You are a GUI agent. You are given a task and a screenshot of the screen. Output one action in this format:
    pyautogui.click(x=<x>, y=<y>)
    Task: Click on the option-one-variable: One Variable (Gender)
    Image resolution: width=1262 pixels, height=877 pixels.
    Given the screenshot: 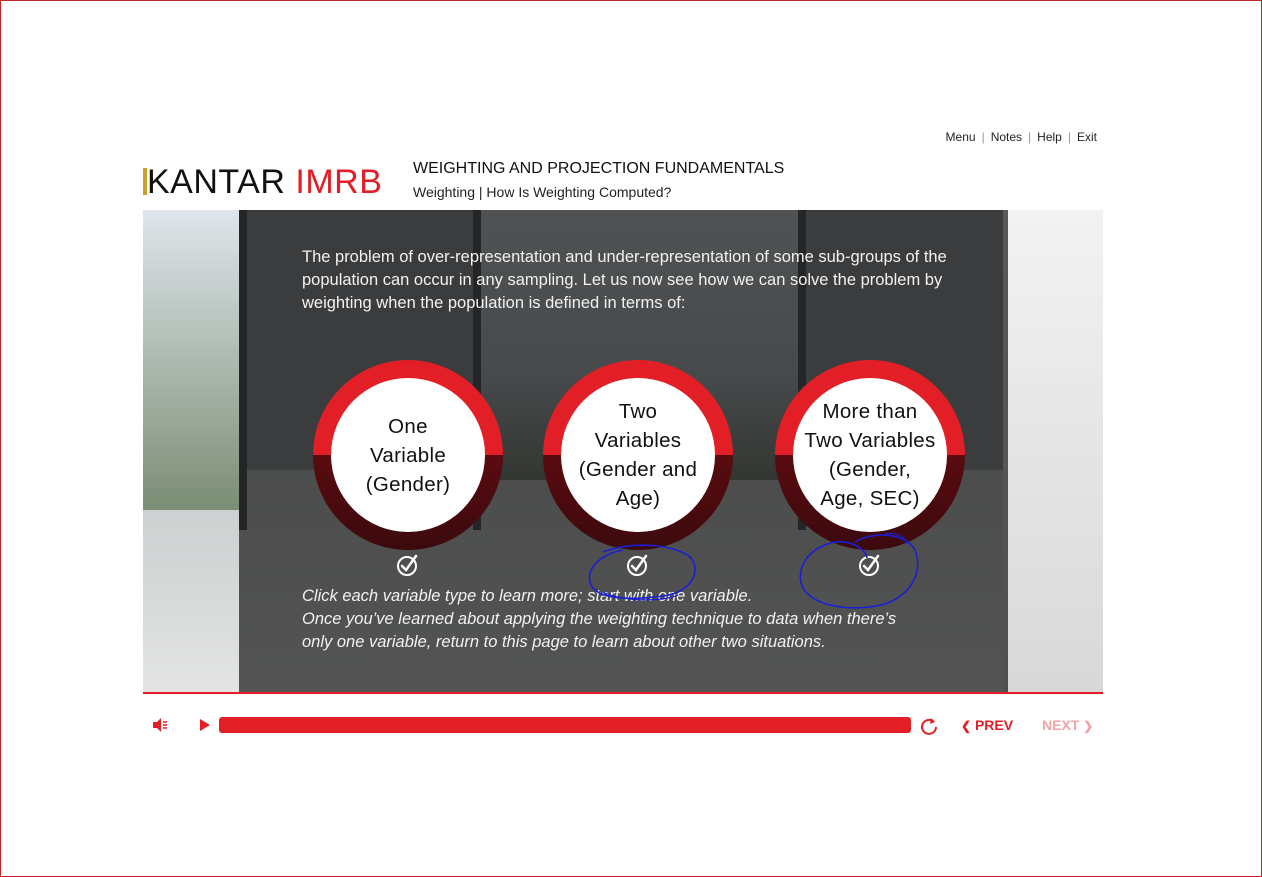 What is the action you would take?
    pyautogui.click(x=408, y=455)
    